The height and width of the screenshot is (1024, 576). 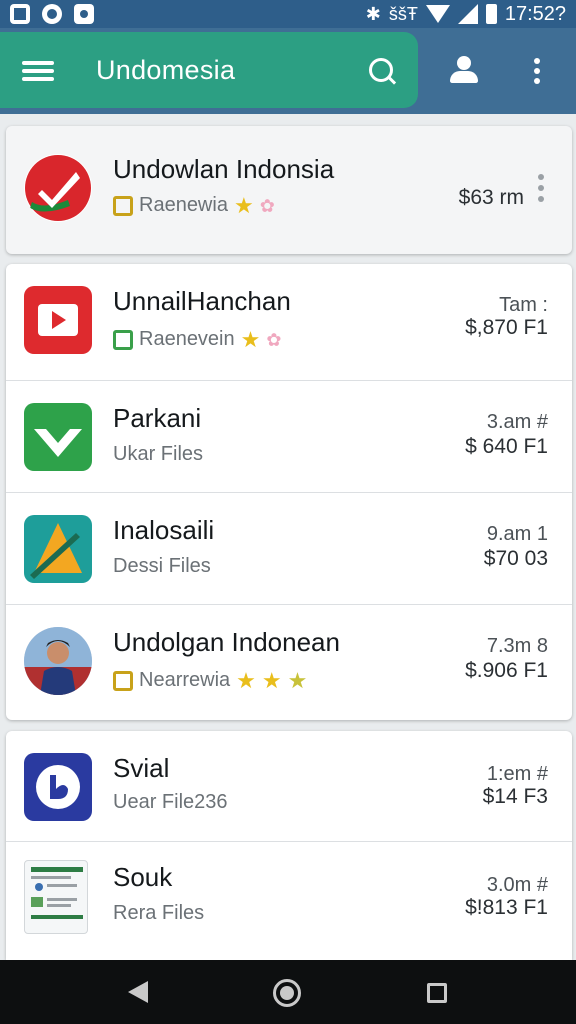 I want to click on wifi-icon, so click(x=437, y=14).